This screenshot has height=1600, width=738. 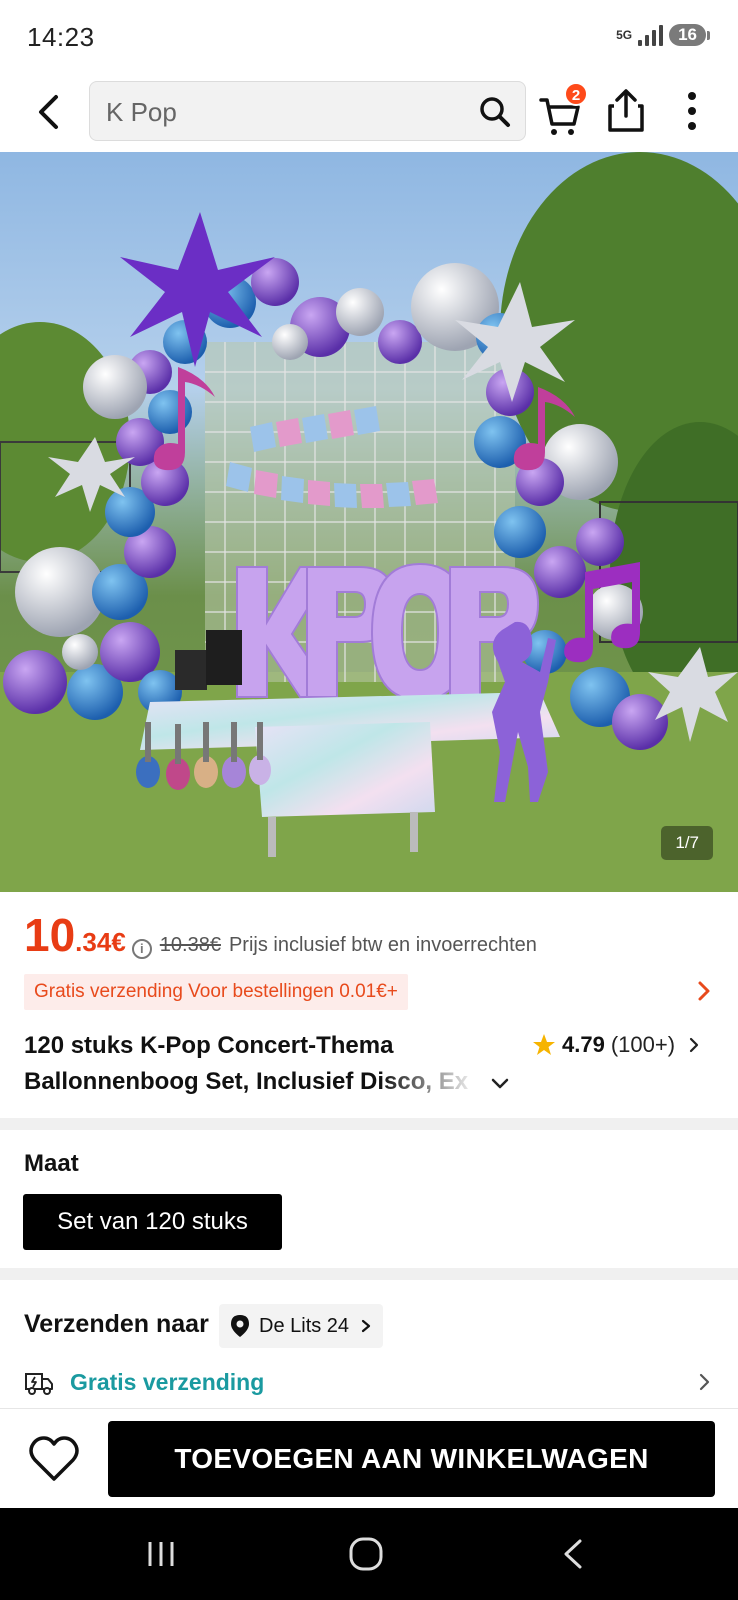 I want to click on battery-icon: 16, so click(x=689, y=35).